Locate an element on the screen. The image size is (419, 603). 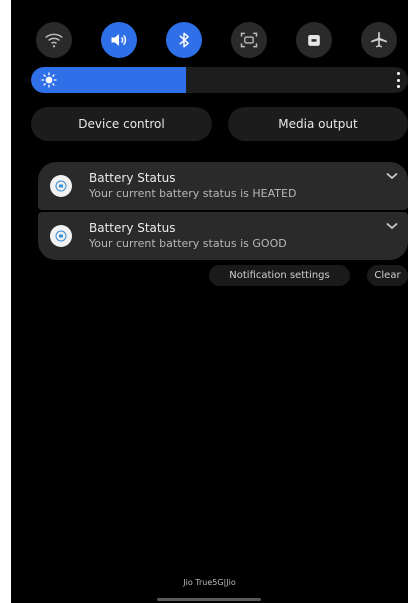
airplane-icon is located at coordinates (379, 40).